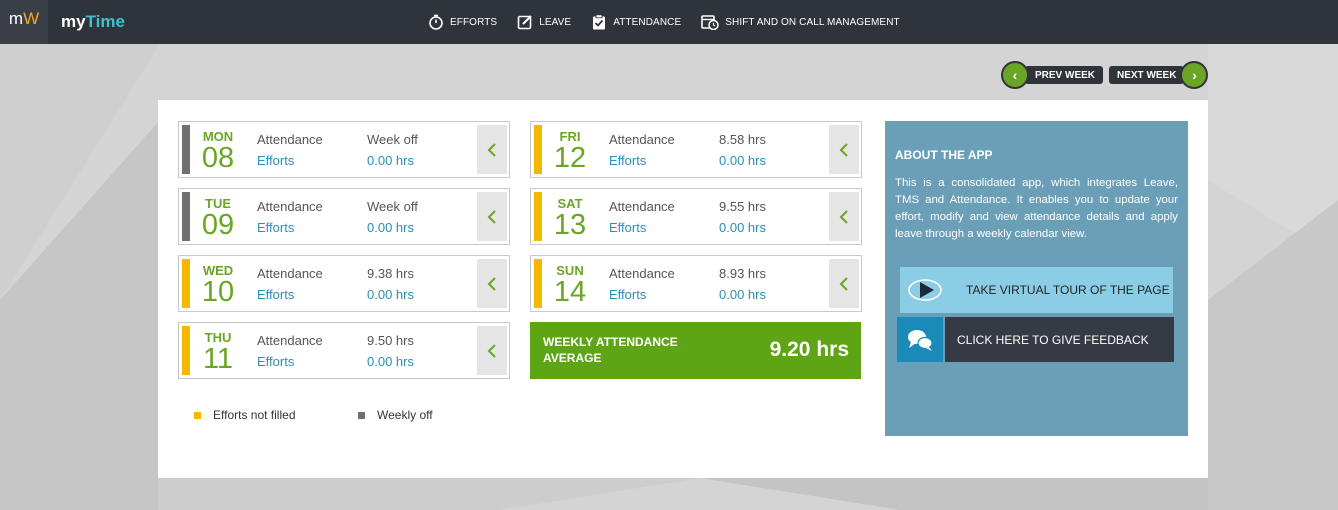 This screenshot has height=510, width=1338. I want to click on nav-shift-label: SHIFT AND ON CALL MANAGEMENT, so click(812, 22).